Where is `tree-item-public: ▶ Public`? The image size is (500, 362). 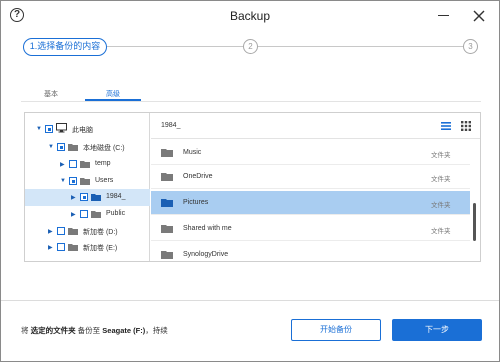
tree-item-public: ▶ Public is located at coordinates (87, 214).